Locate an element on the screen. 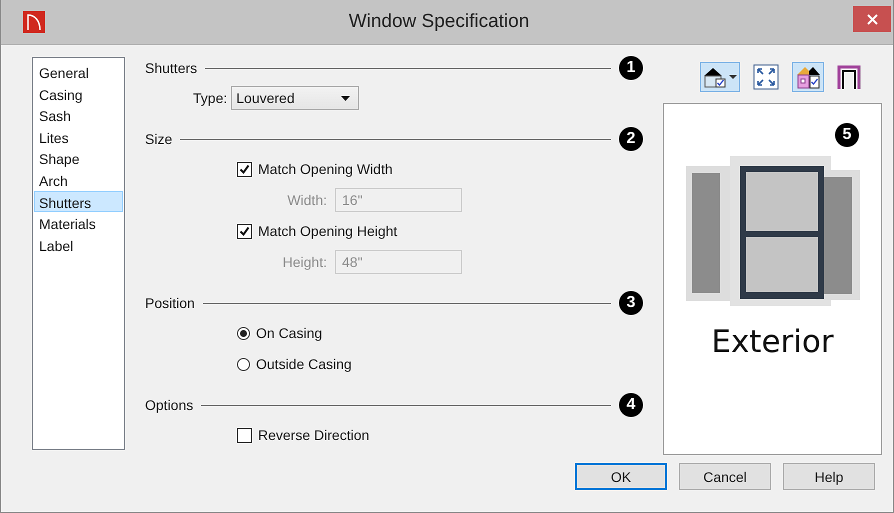  callout-number: 2 is located at coordinates (631, 139).